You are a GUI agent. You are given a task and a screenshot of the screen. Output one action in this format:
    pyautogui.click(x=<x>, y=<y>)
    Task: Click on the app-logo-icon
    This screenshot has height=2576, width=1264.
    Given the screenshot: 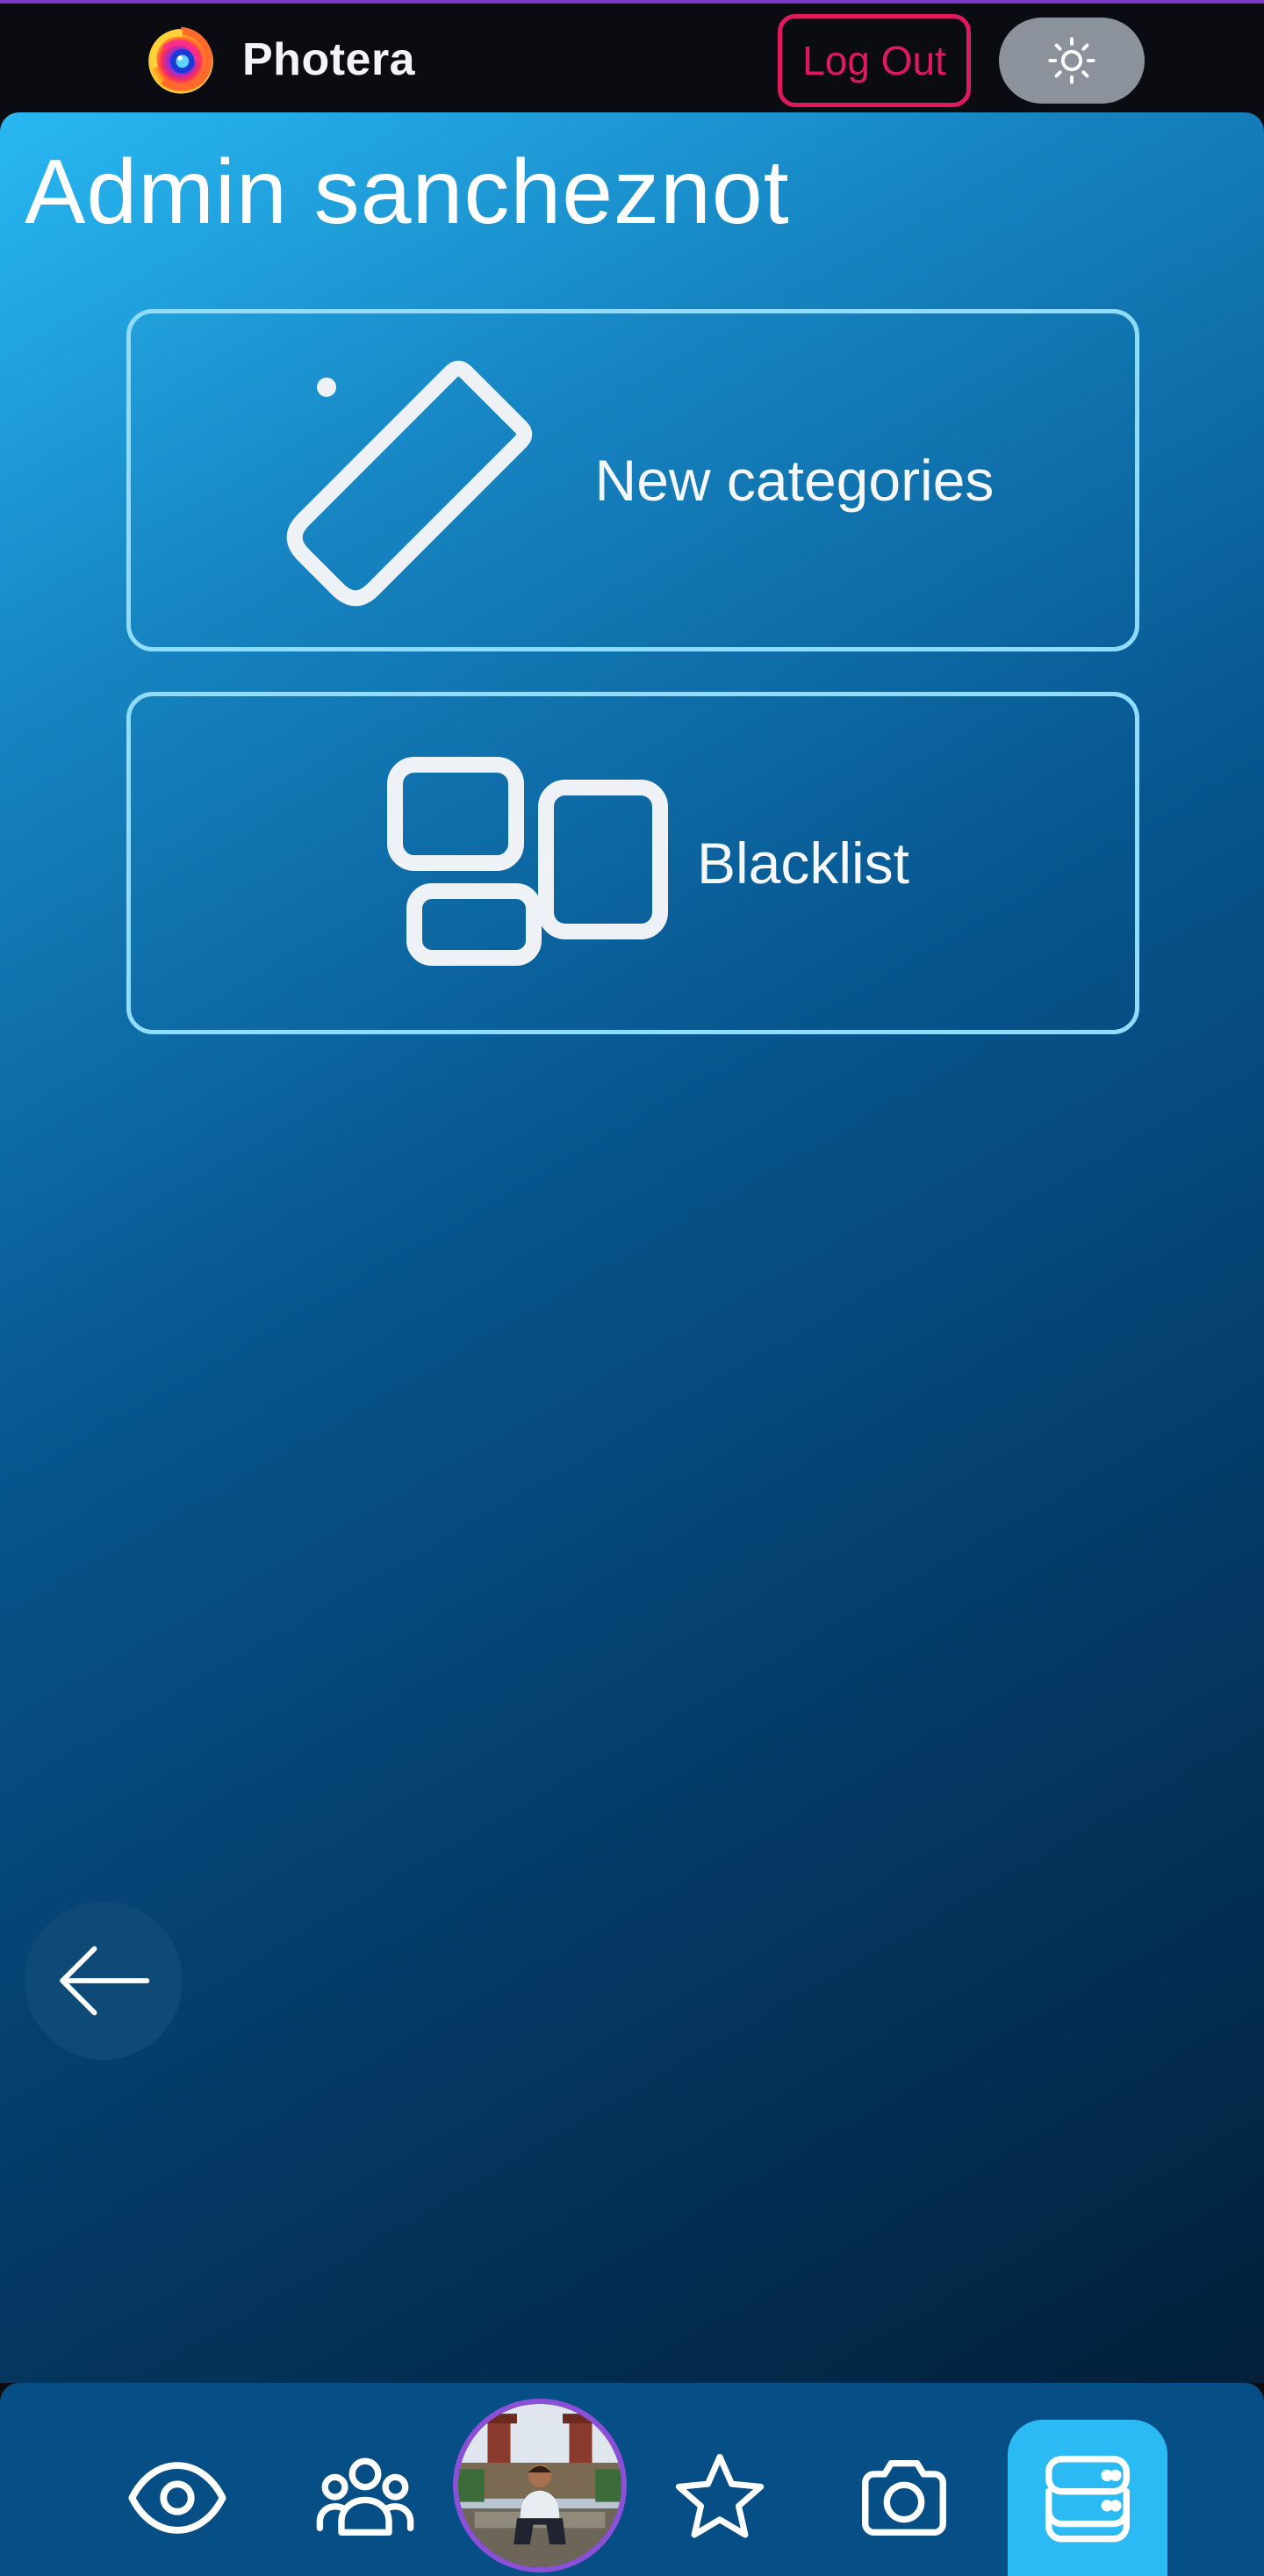 What is the action you would take?
    pyautogui.click(x=180, y=60)
    